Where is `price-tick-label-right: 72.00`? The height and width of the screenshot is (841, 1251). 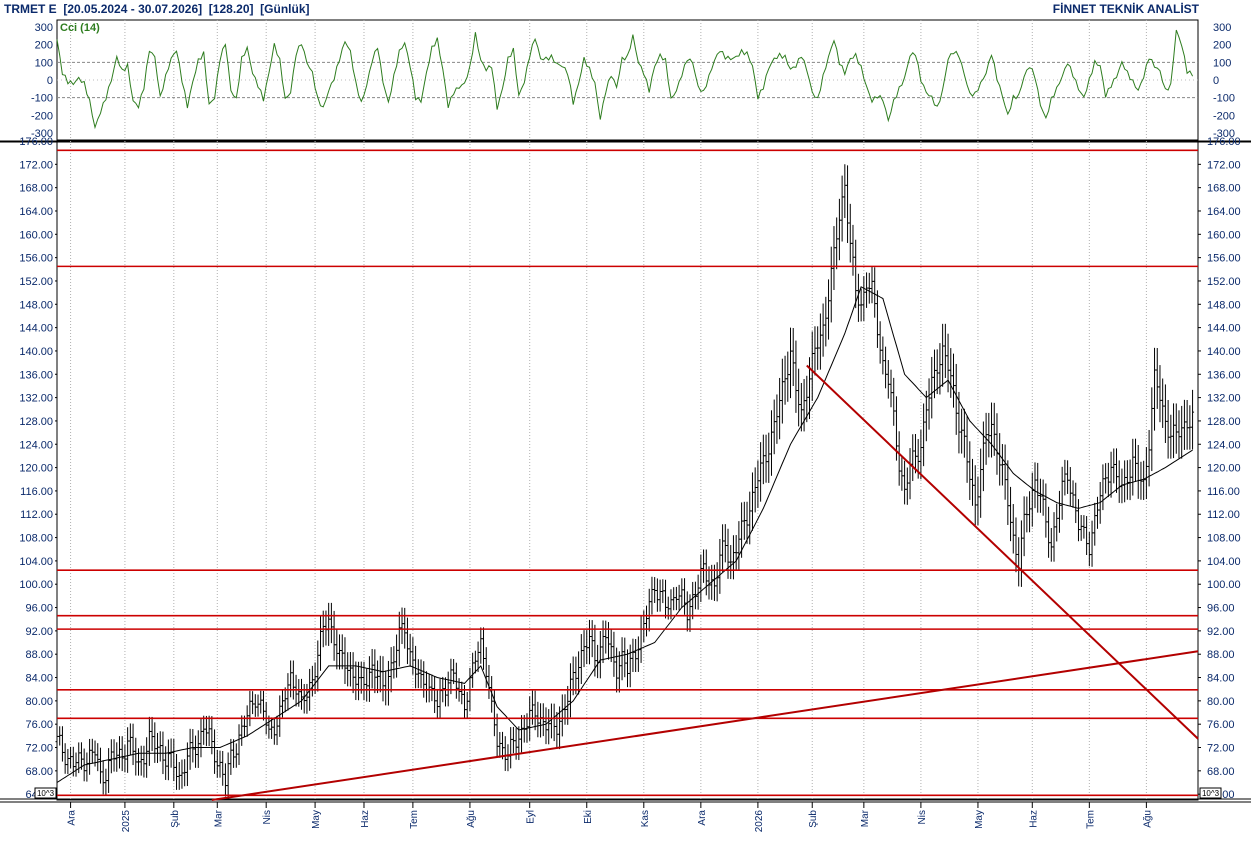
price-tick-label-right: 72.00 is located at coordinates (1221, 749).